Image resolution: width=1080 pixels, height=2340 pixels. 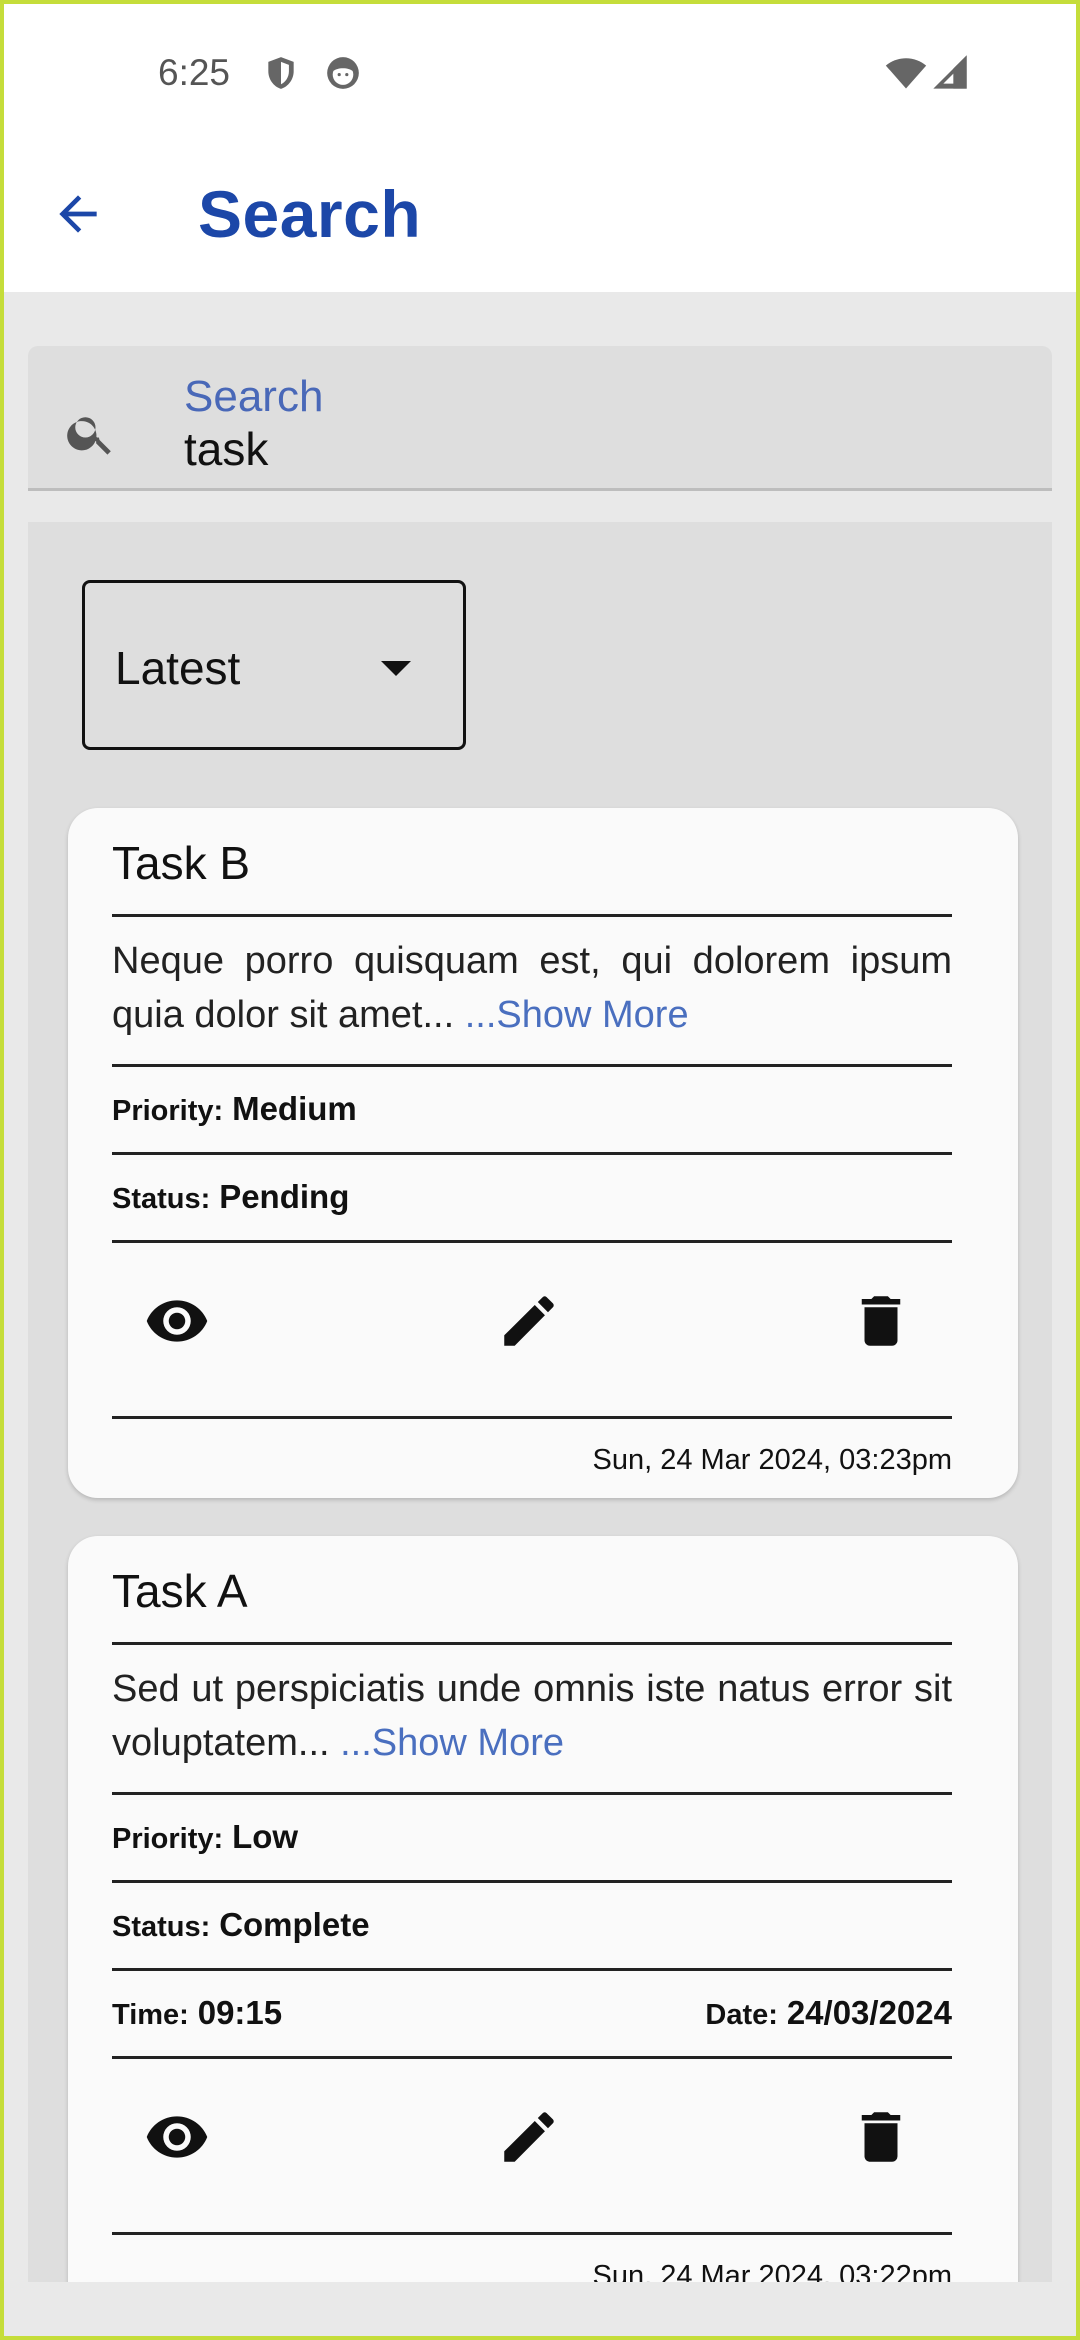 I want to click on task-timestamp: Sun, 24 Mar 2024, 03:22pm, so click(x=772, y=2271).